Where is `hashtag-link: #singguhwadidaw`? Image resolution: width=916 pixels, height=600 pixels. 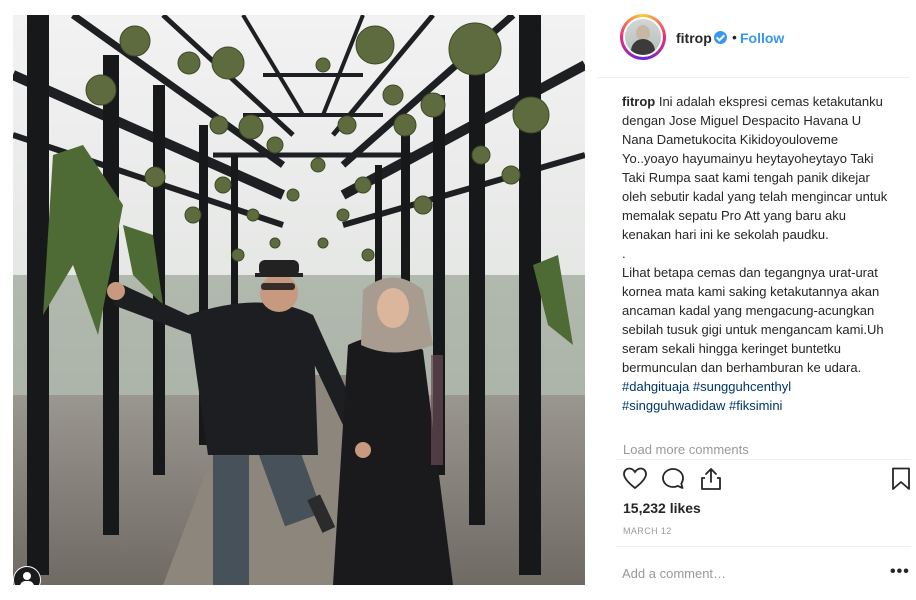
hashtag-link: #singguhwadidaw is located at coordinates (673, 405).